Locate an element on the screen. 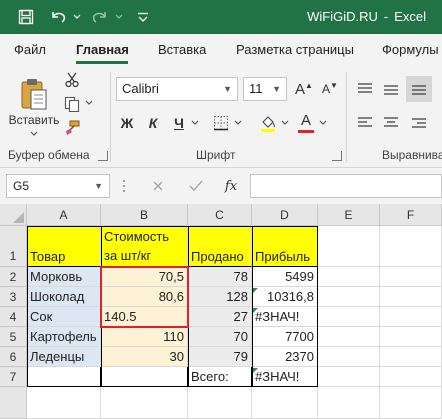 The image size is (442, 419). cell-f5 is located at coordinates (411, 337).